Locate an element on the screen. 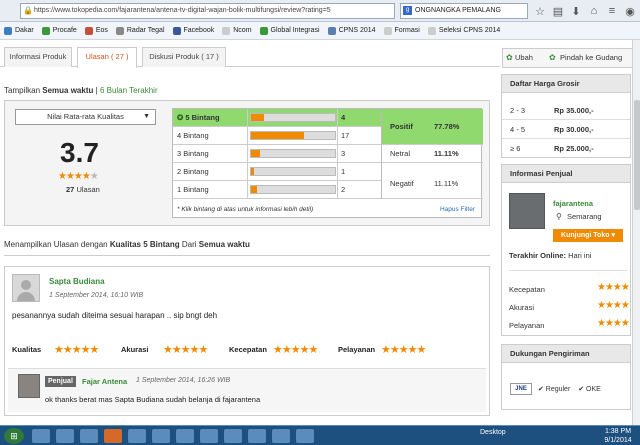 This screenshot has height=445, width=640. grosir-price: Rp 35.000,- is located at coordinates (574, 110).